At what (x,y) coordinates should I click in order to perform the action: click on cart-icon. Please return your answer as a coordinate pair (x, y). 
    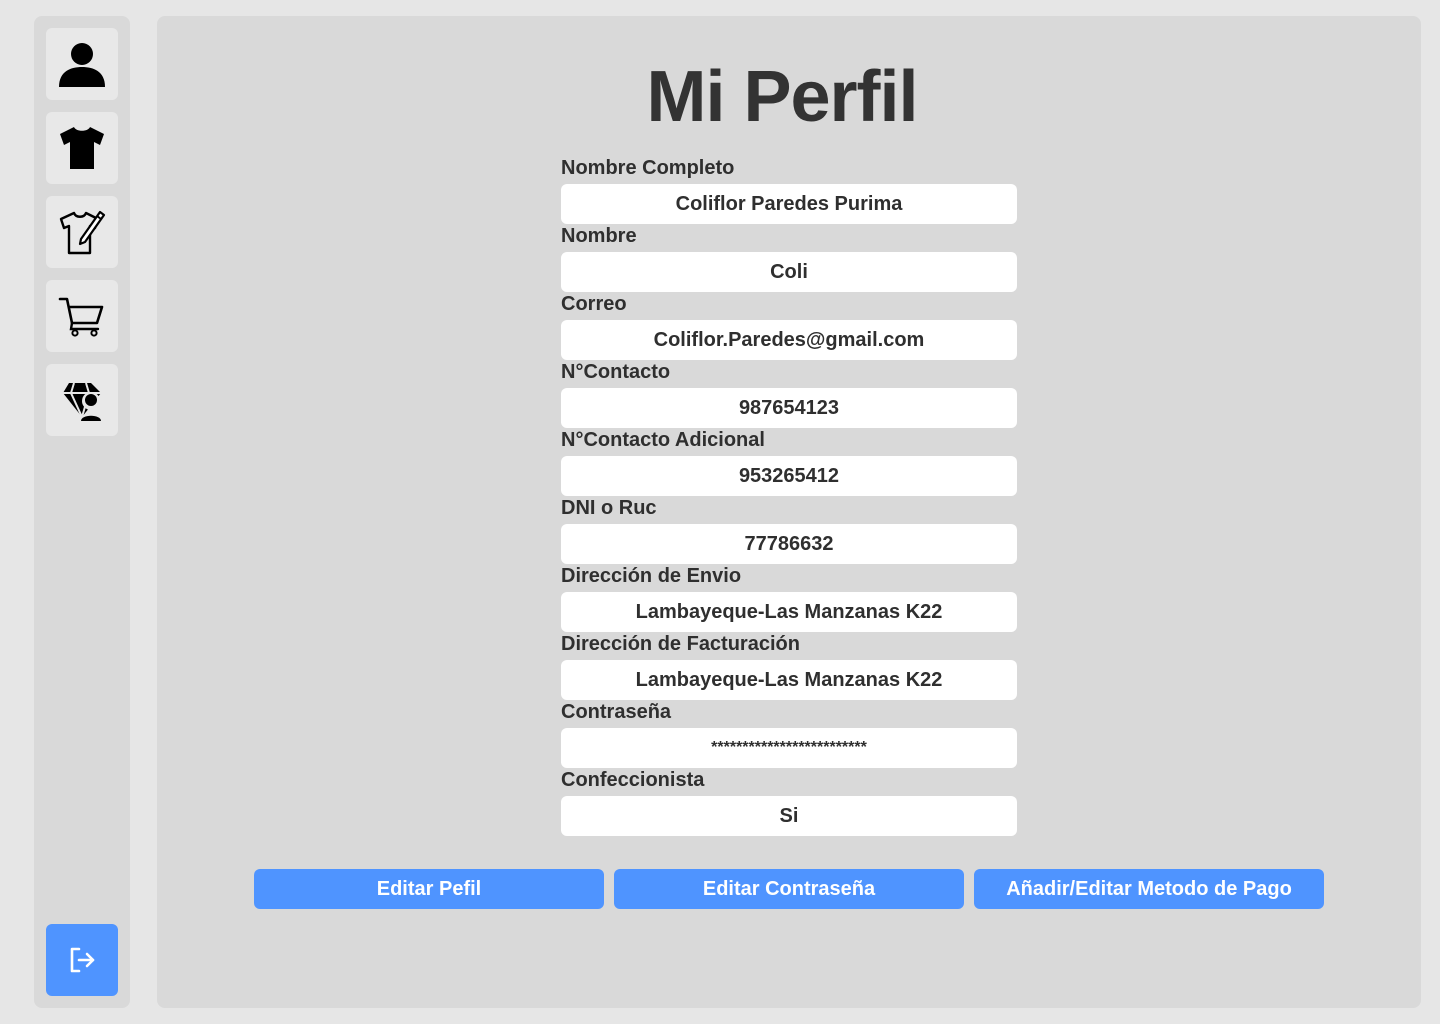
    Looking at the image, I should click on (81, 317).